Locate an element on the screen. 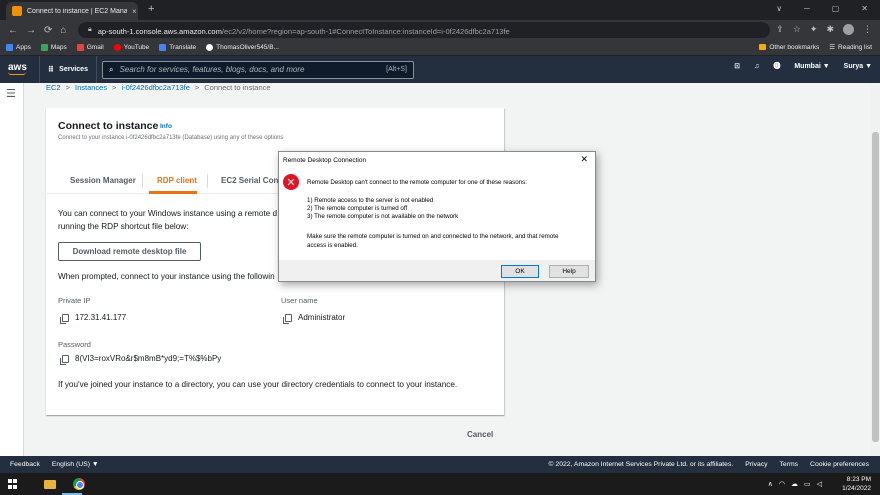 This screenshot has width=880, height=495. system-tray: ∧ ◠ ☁ ▭ ◁ is located at coordinates (795, 484).